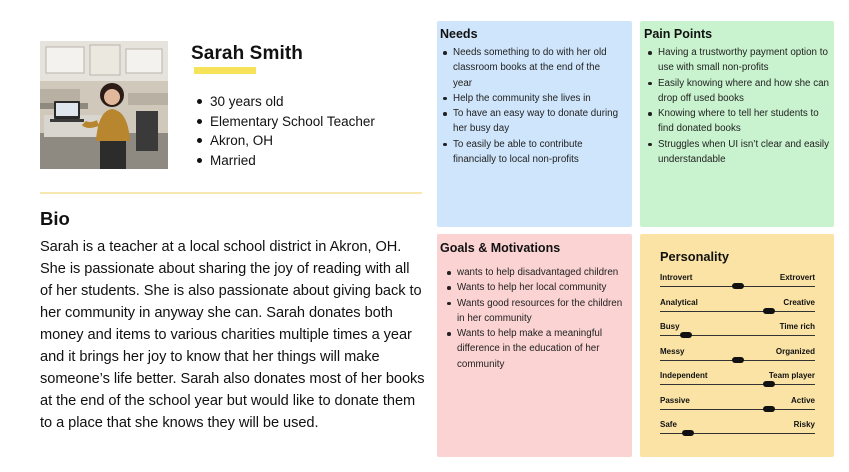  I want to click on personality-trait-row: Passive Active, so click(737, 408).